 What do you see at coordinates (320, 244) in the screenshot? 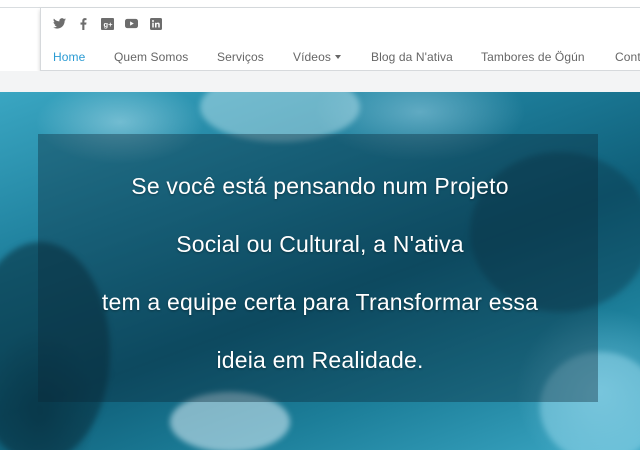
I see `hero-line-2: Social ou Cultural, a N'ativa` at bounding box center [320, 244].